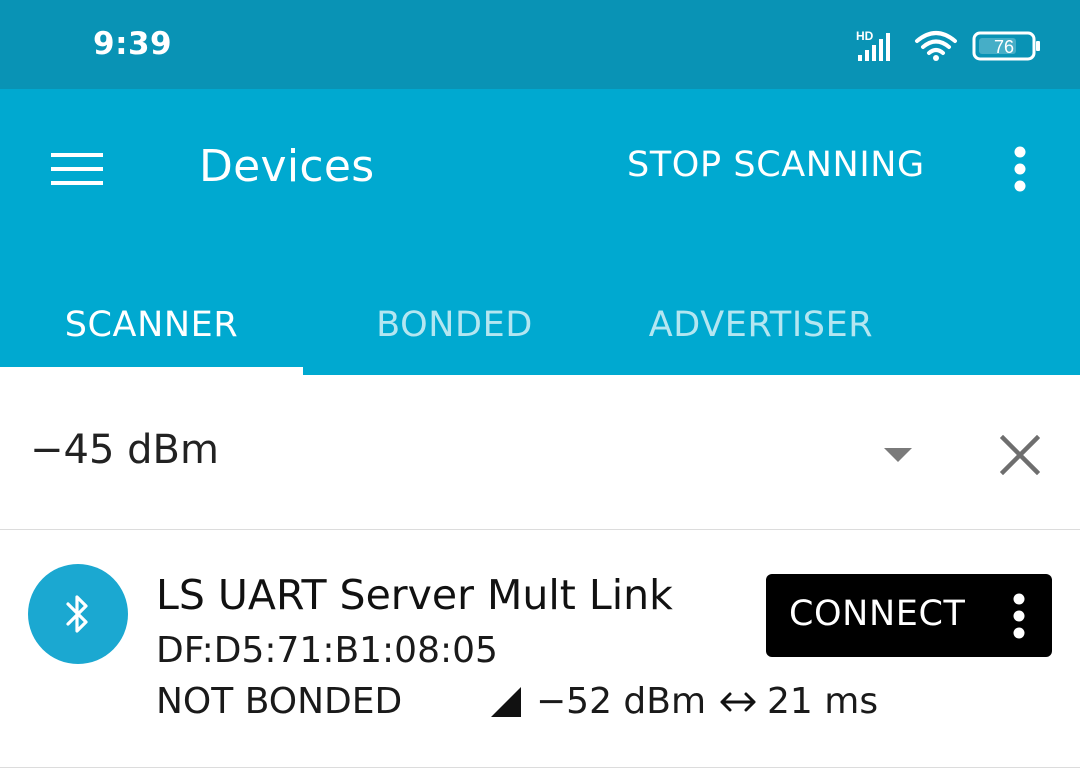  I want to click on device-more-button, so click(1019, 616).